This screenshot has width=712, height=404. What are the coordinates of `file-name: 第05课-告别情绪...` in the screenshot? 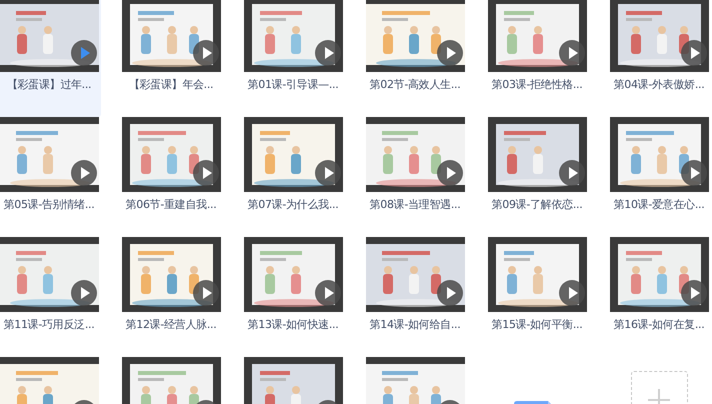 It's located at (49, 205).